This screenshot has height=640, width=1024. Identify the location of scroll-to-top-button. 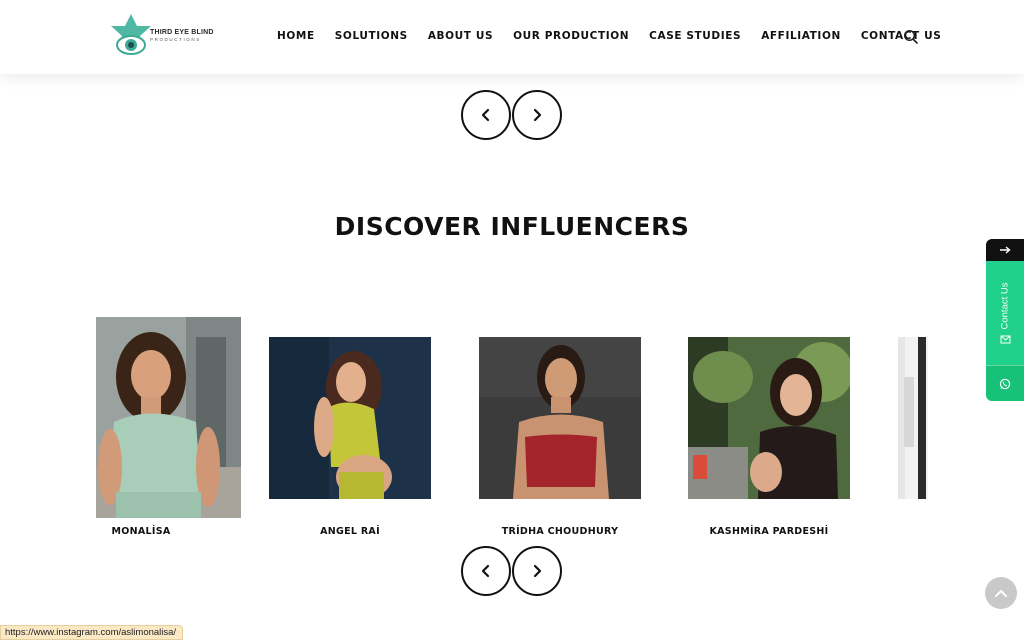
(1001, 593).